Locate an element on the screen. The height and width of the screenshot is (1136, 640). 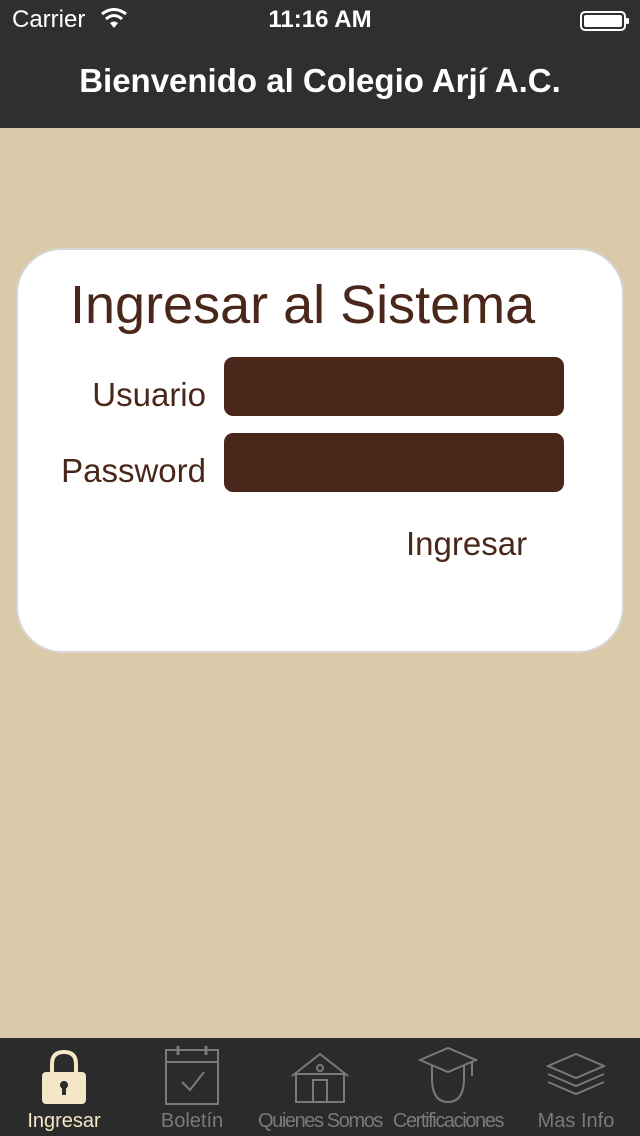
layers-icon is located at coordinates (576, 1074).